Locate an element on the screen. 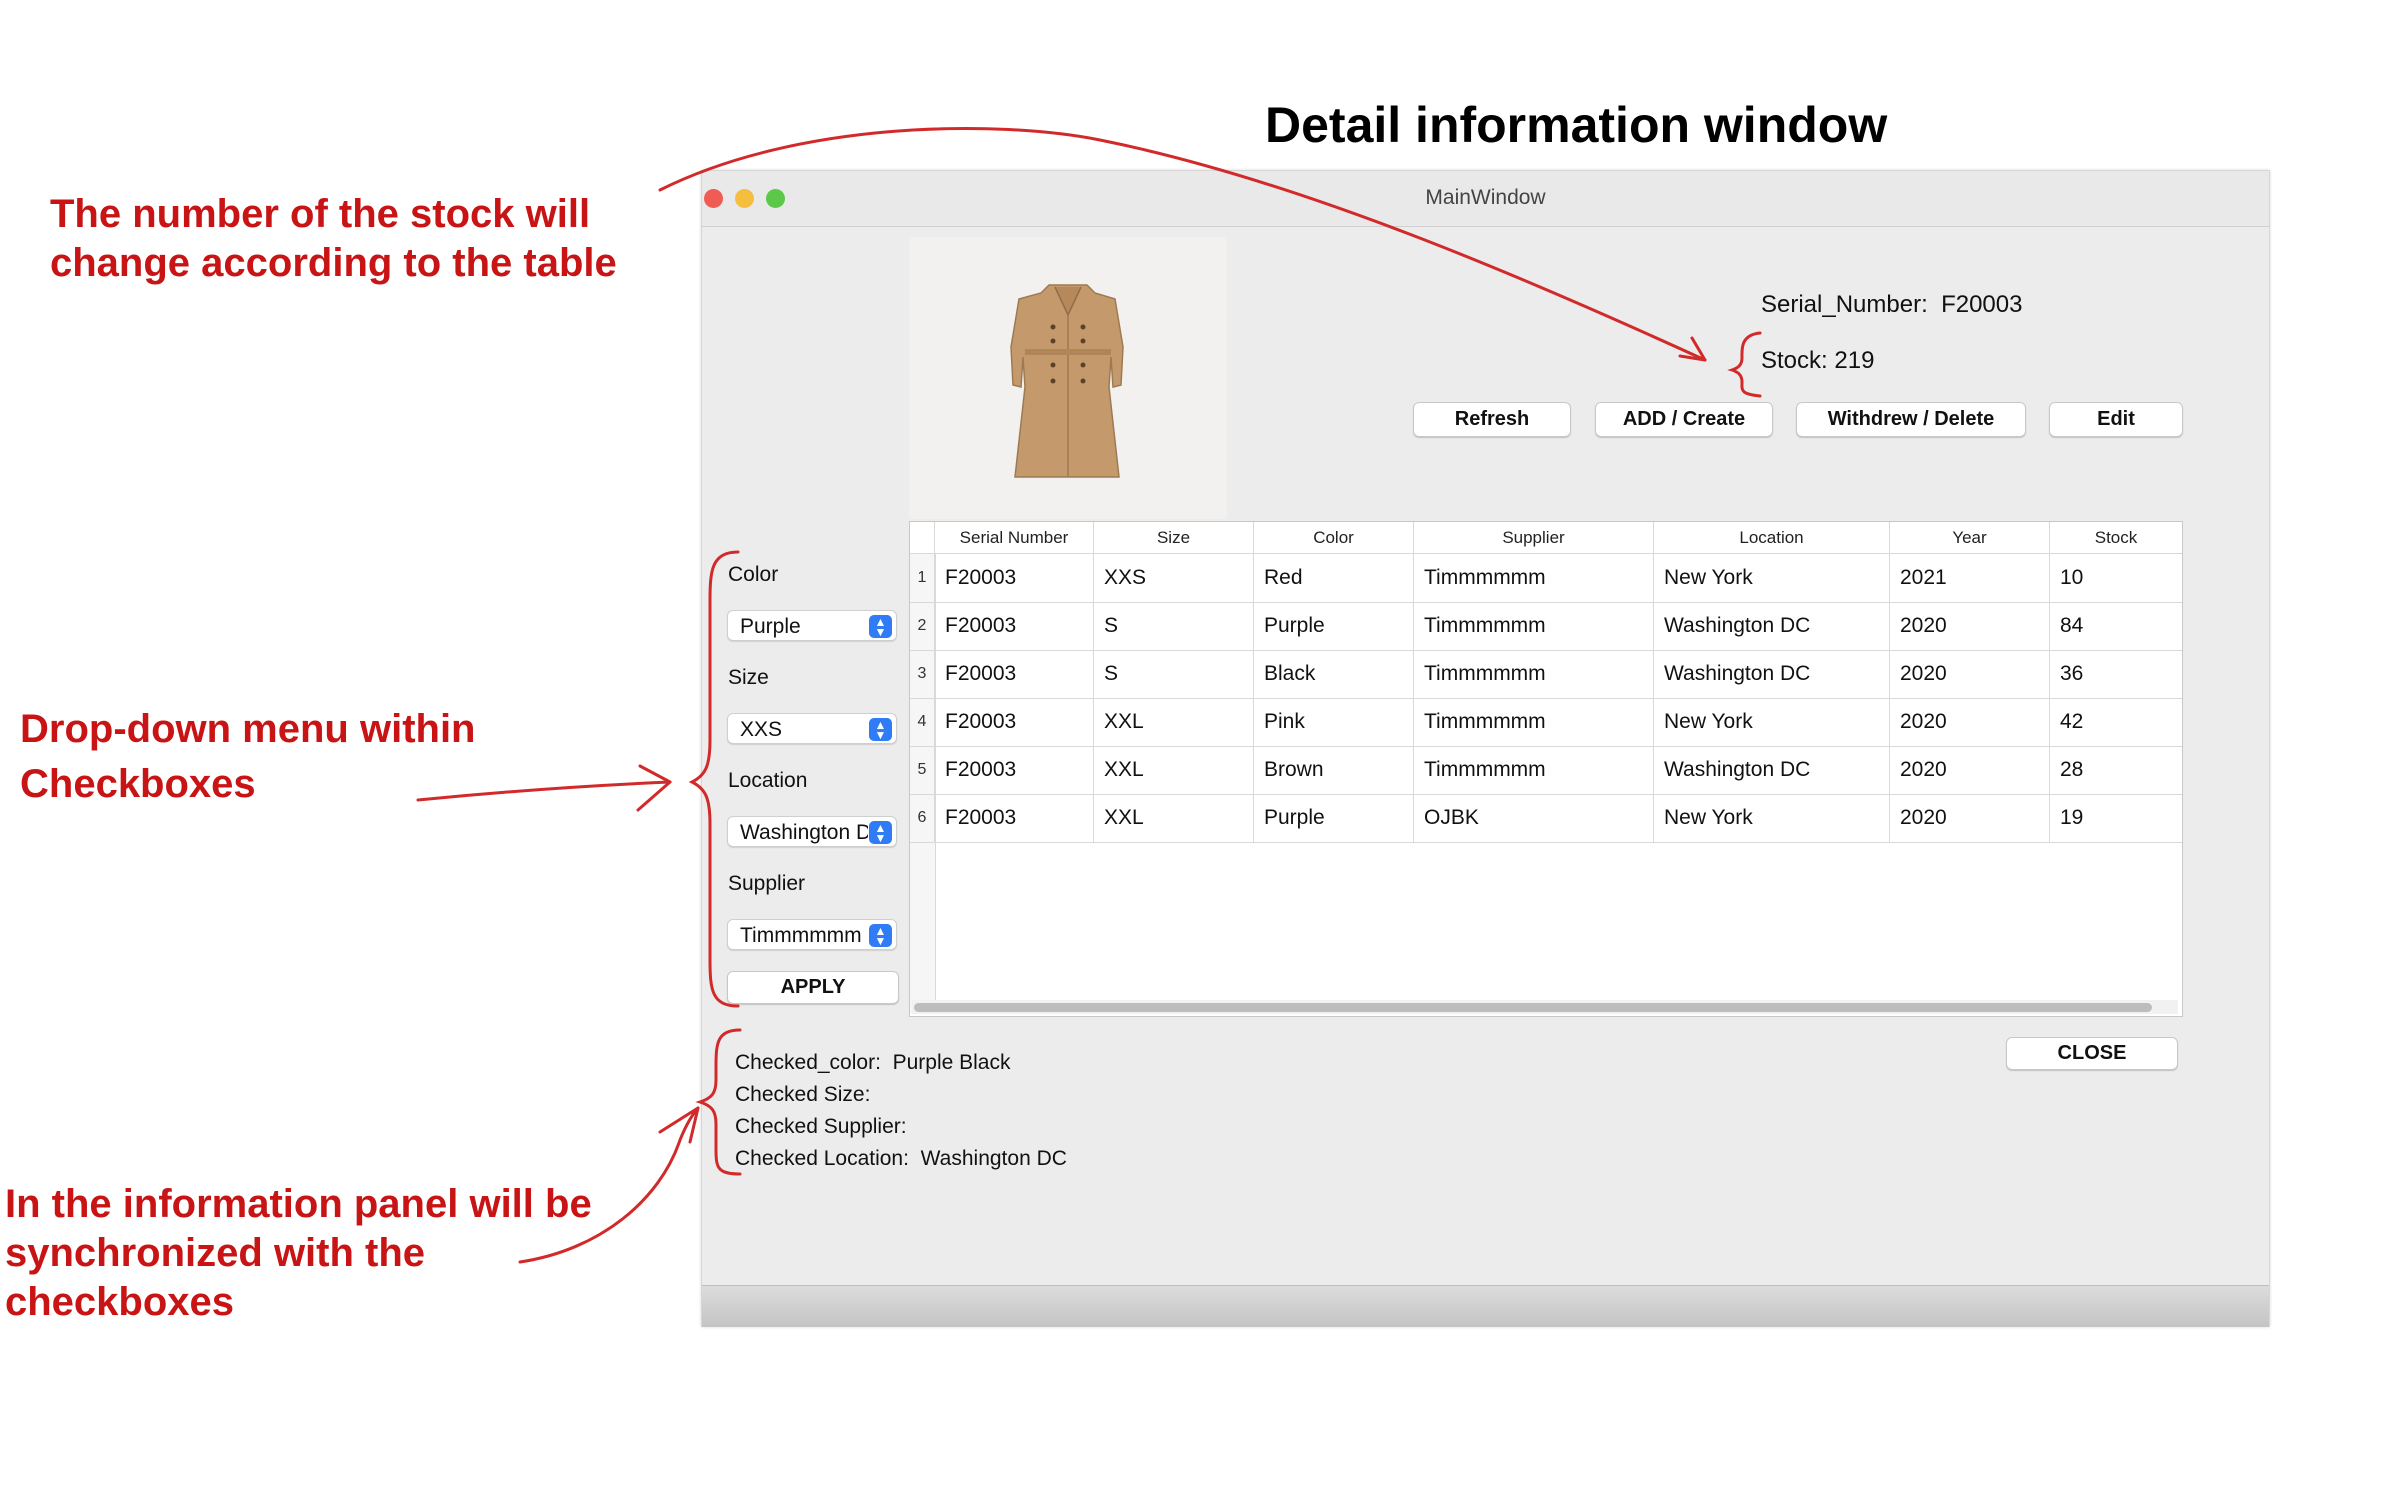  stock-arrow-icon is located at coordinates (1182, 244).